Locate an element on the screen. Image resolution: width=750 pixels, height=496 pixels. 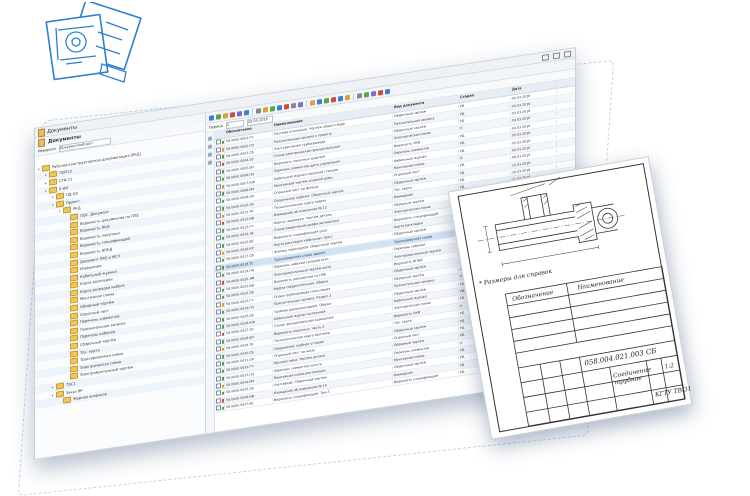
period-label: Период is located at coordinates (216, 126).